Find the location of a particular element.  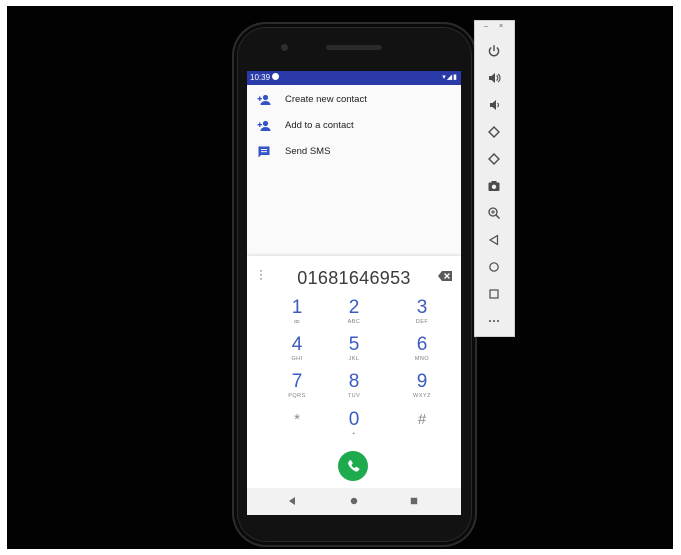

nav-recents-icon is located at coordinates (414, 501).